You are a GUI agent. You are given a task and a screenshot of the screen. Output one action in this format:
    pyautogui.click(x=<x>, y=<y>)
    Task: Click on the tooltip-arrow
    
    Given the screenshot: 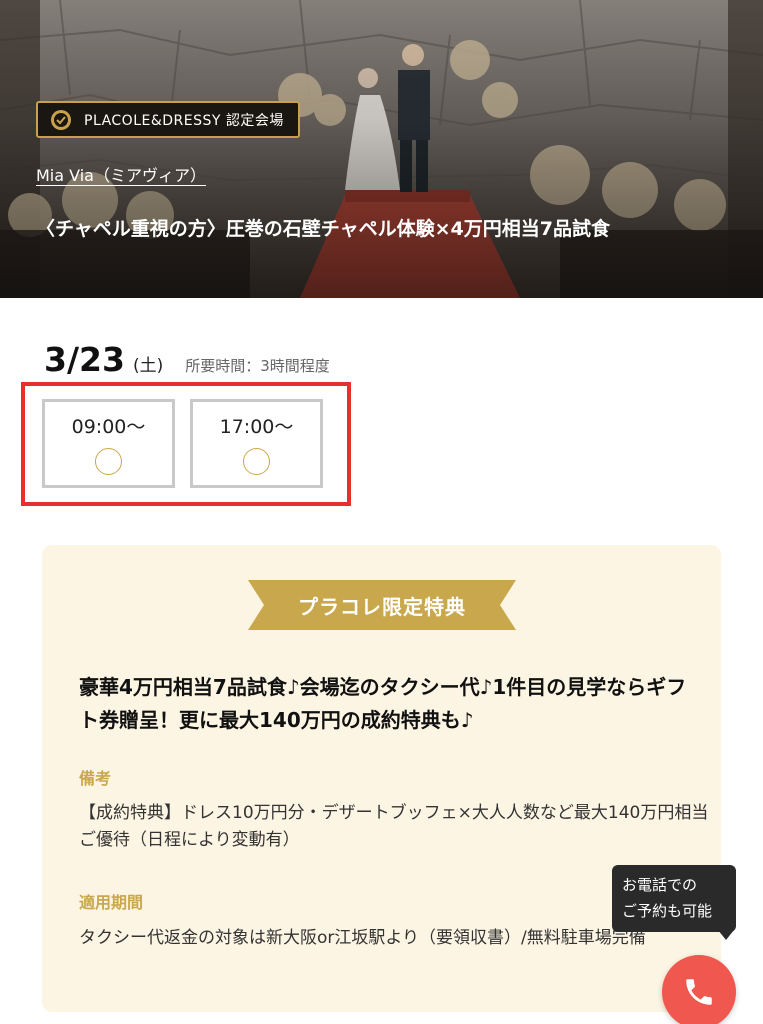 What is the action you would take?
    pyautogui.click(x=726, y=935)
    